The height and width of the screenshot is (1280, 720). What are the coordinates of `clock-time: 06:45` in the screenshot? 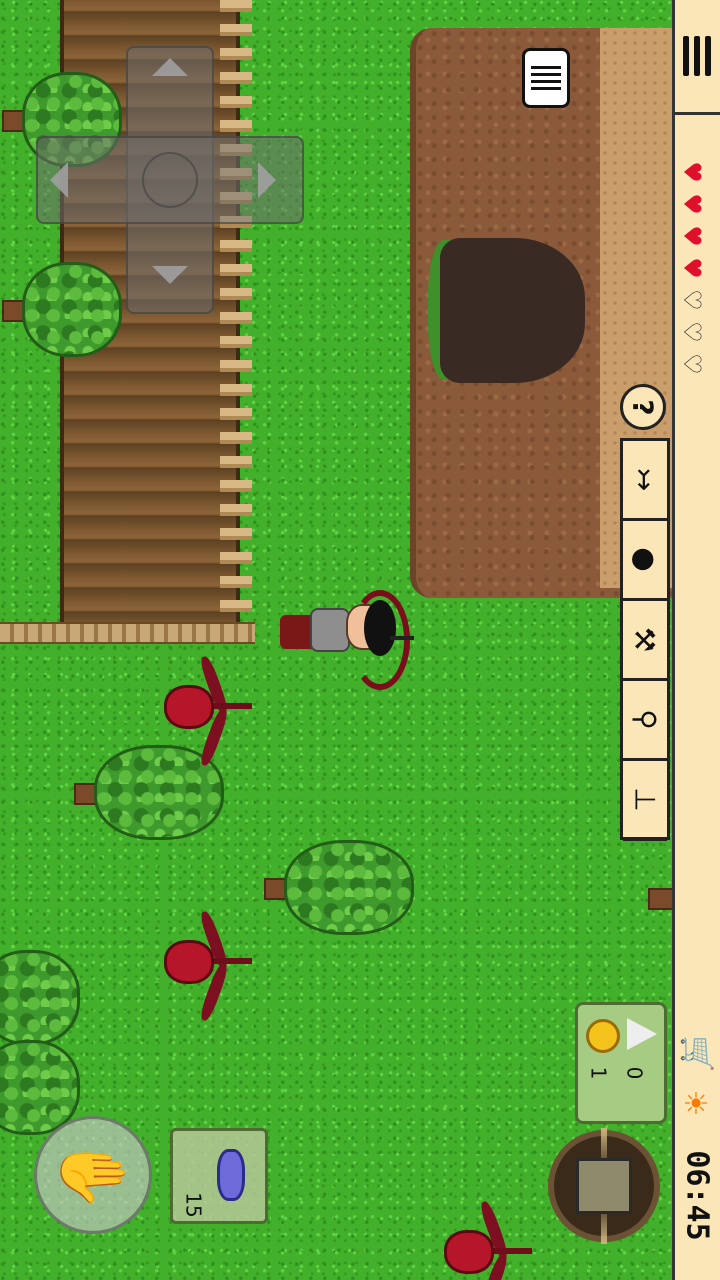 It's located at (697, 1195).